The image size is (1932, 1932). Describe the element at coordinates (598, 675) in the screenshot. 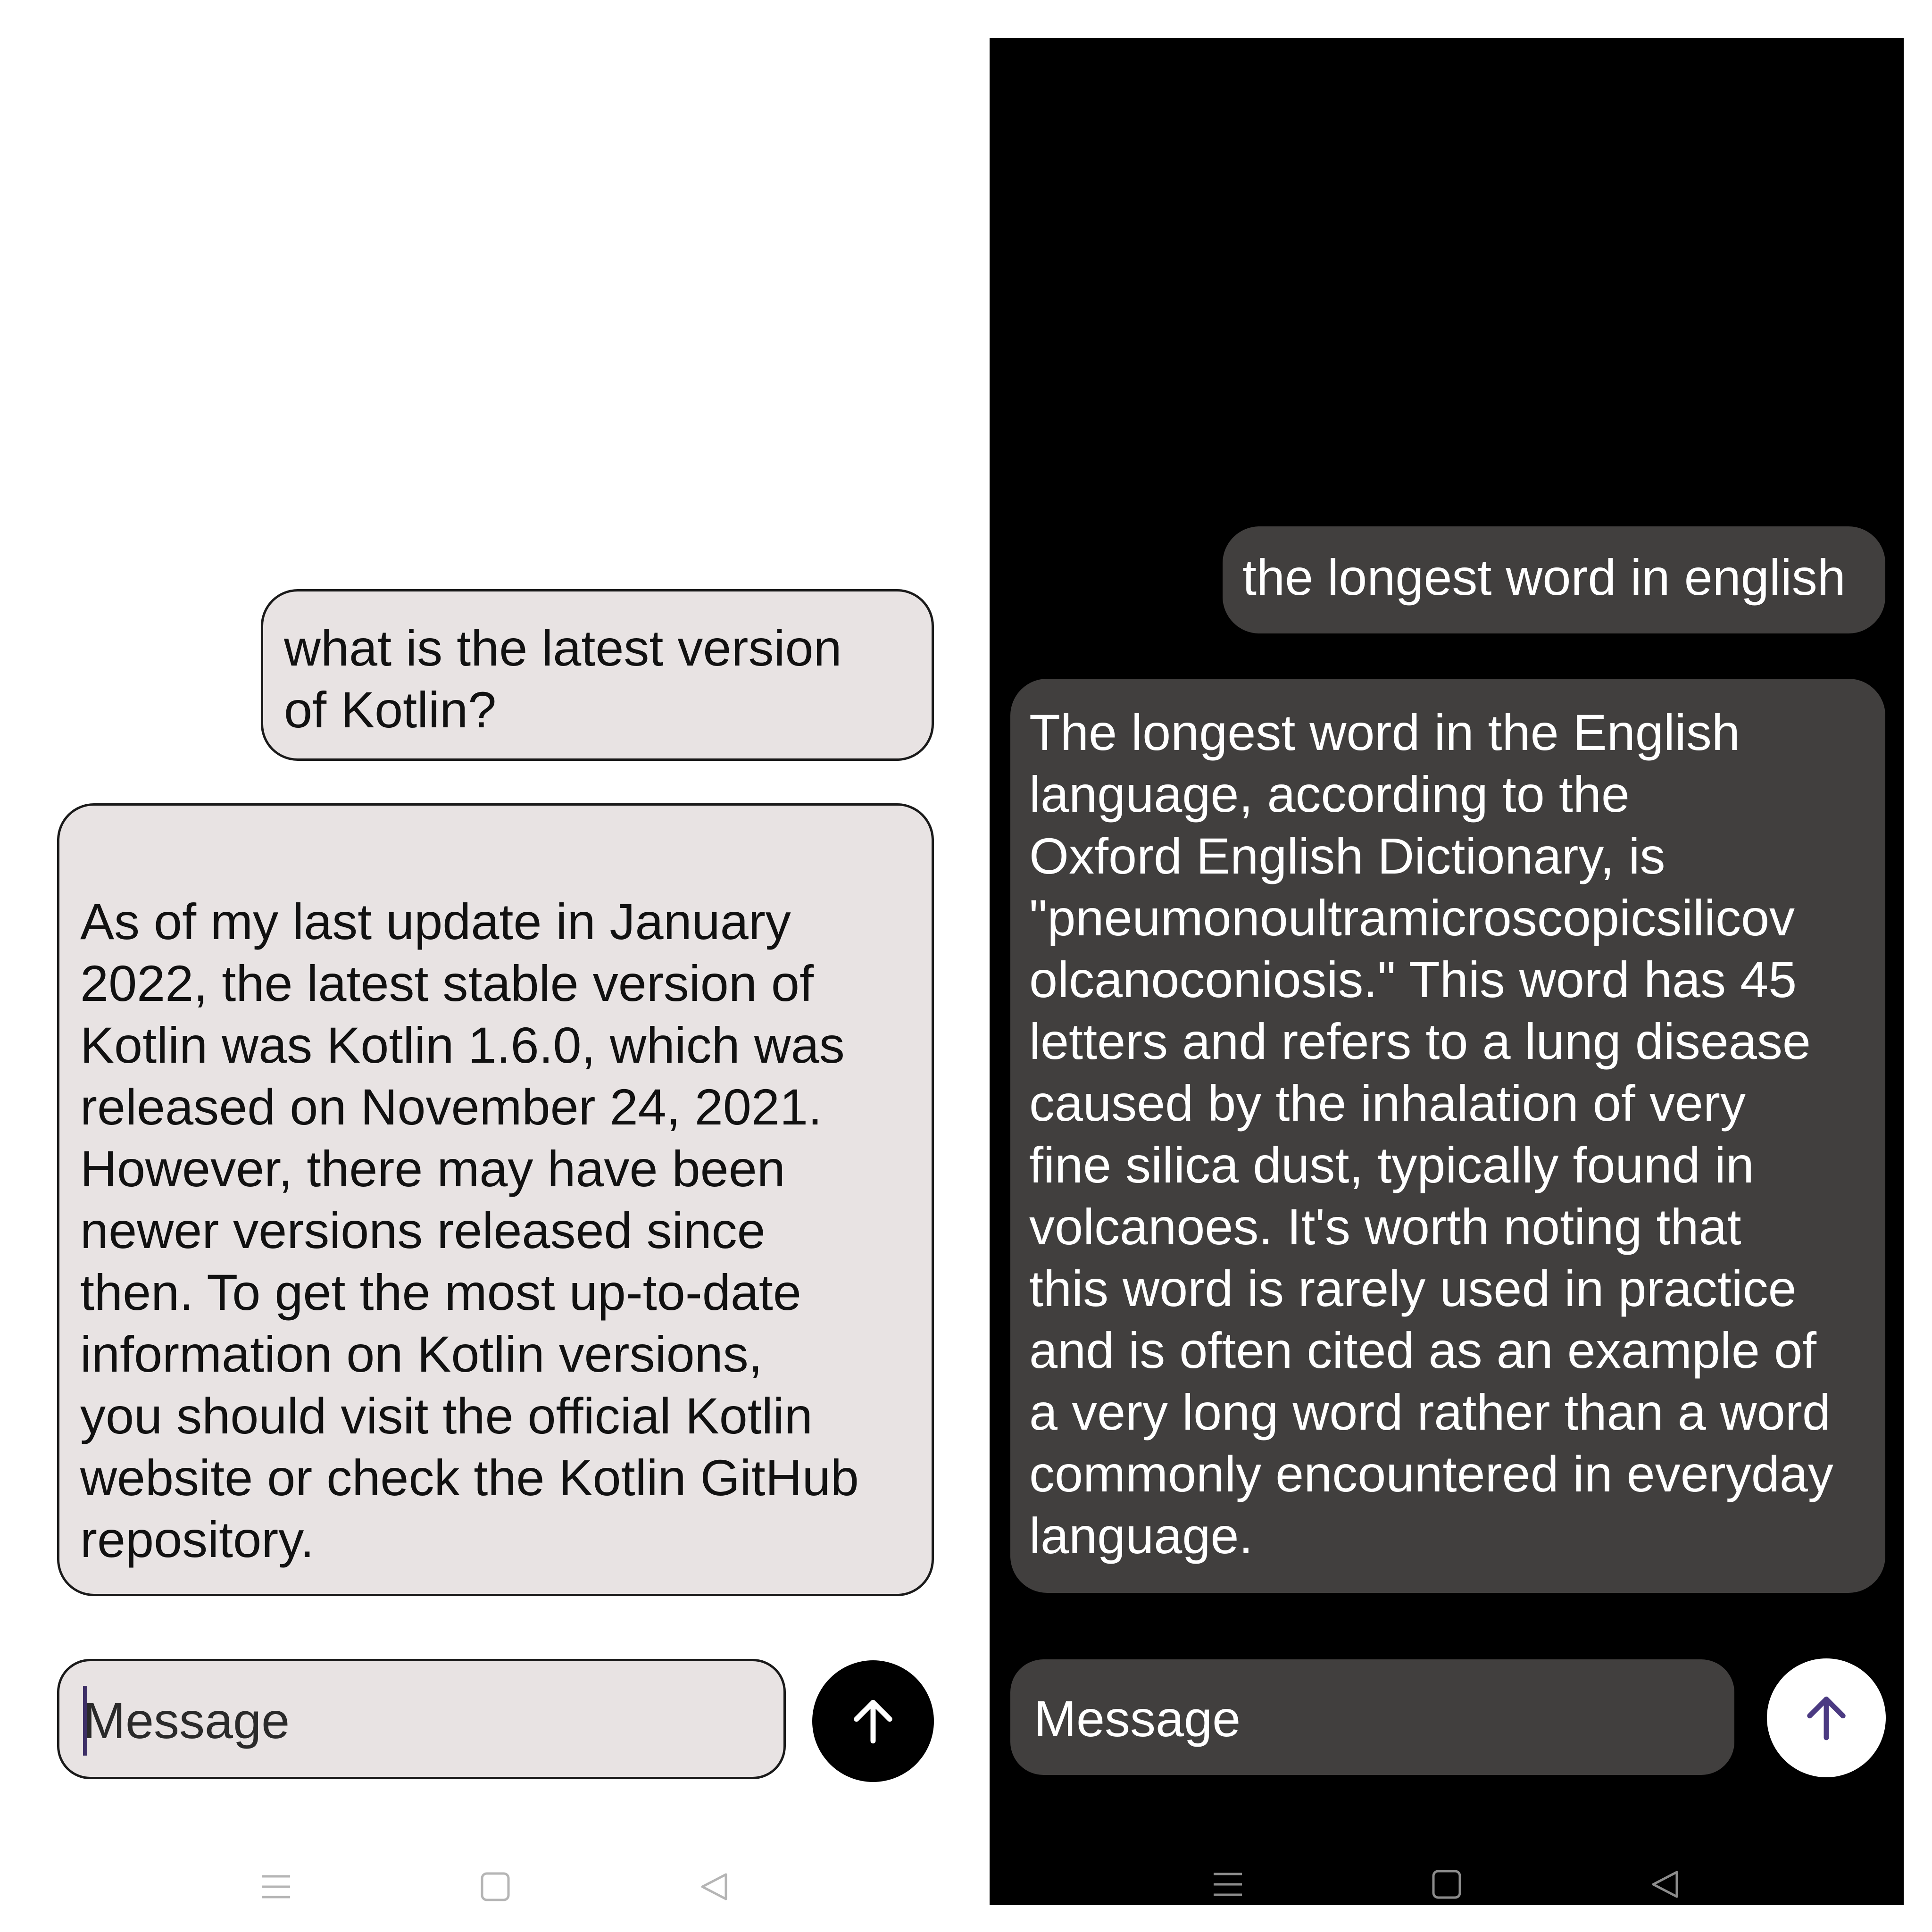

I see `user-message-bubble: what is the latest version of Kotlin?` at that location.